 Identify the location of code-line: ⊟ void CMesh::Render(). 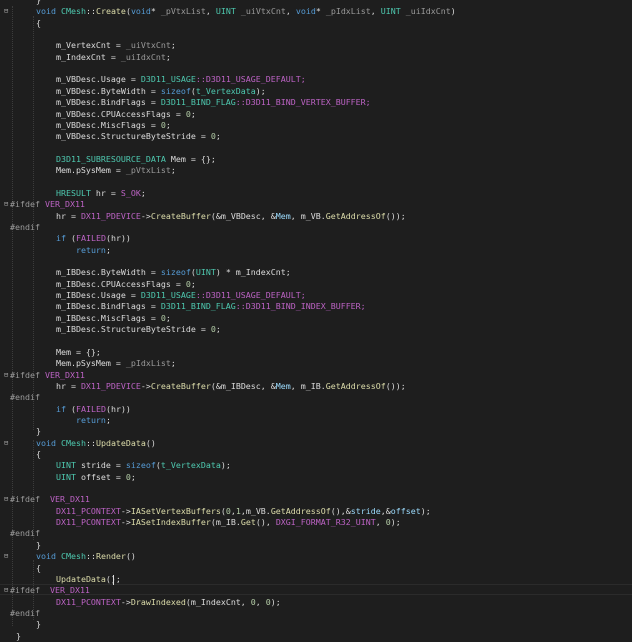
(316, 556).